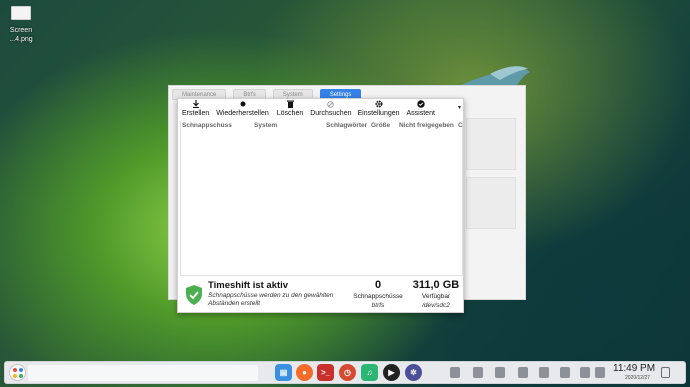 The height and width of the screenshot is (387, 690). I want to click on notification-icon, so click(665, 372).